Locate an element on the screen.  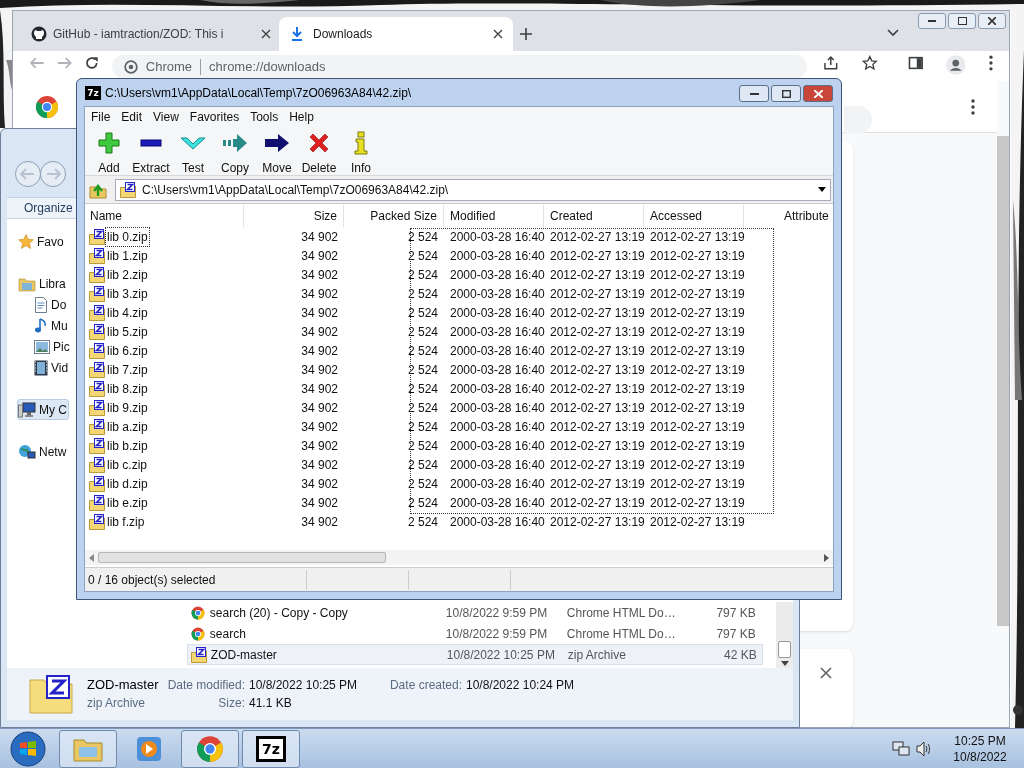
field-value: 41.1 KB is located at coordinates (271, 703).